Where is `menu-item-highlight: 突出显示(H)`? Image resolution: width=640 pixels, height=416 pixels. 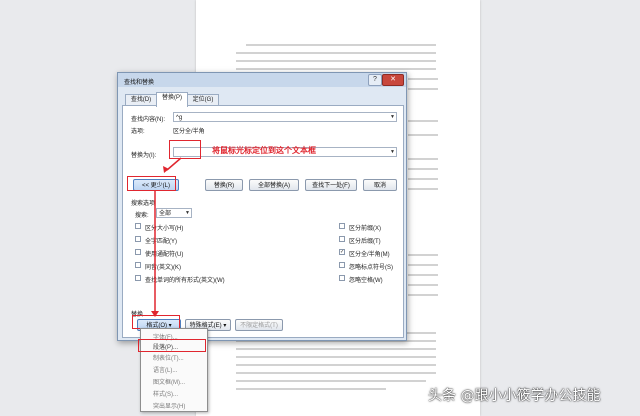
menu-item-highlight: 突出显示(H) is located at coordinates (169, 405).